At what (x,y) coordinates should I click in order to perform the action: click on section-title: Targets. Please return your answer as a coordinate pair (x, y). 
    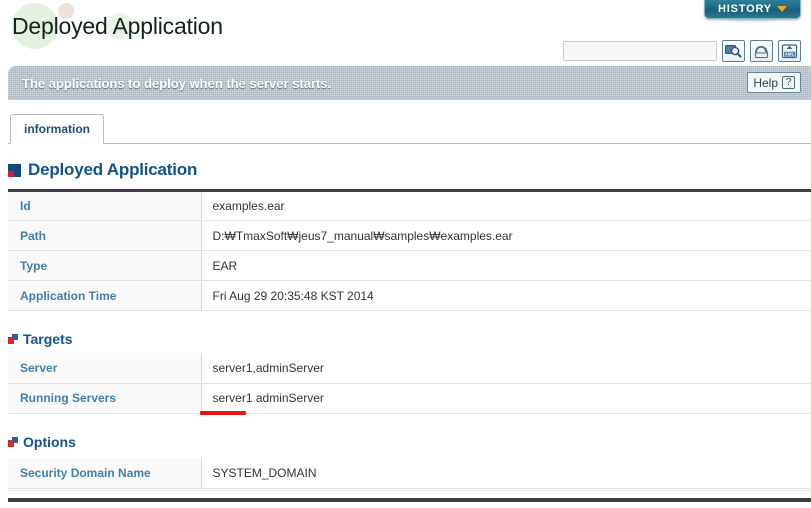
    Looking at the image, I should click on (48, 339).